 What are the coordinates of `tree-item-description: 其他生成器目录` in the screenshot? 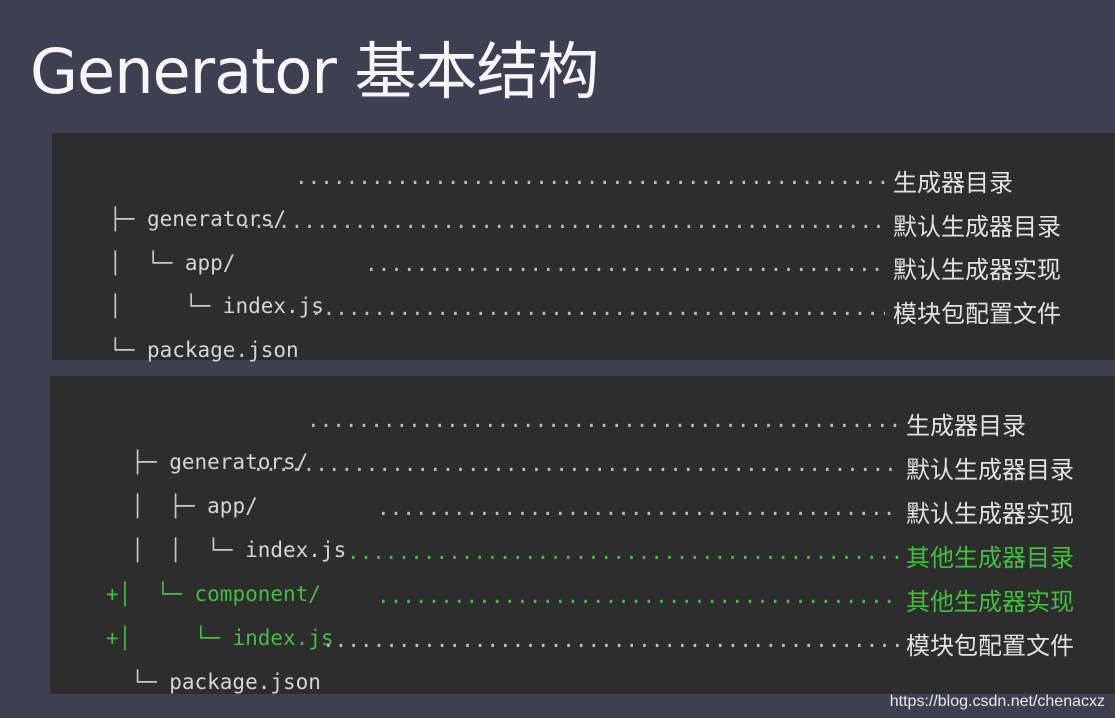 It's located at (990, 558).